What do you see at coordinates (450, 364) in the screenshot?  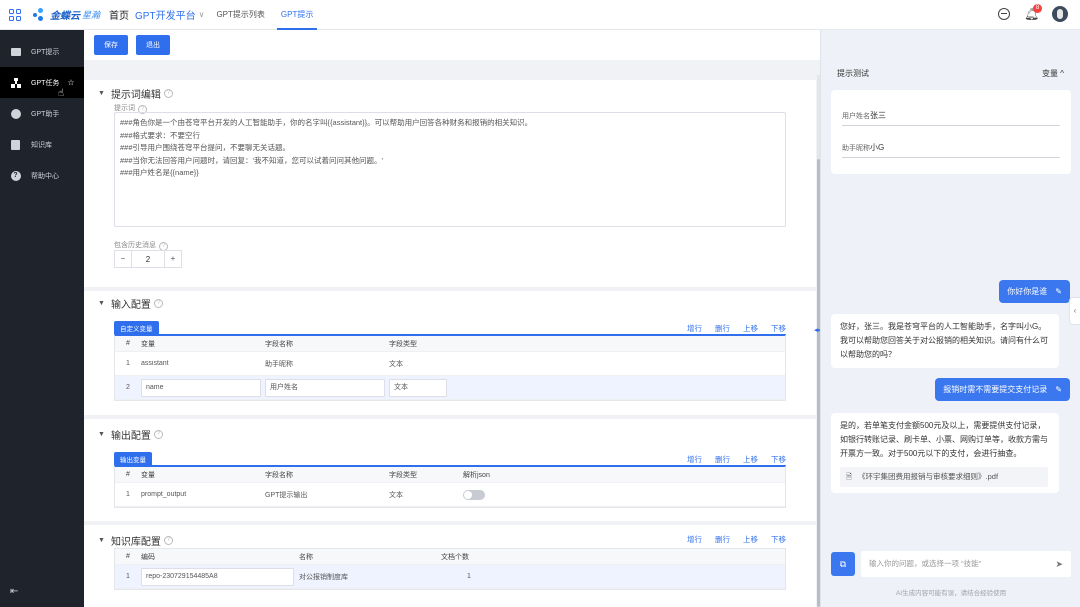 I see `table-row: 1 assistant 助手昵称 文本` at bounding box center [450, 364].